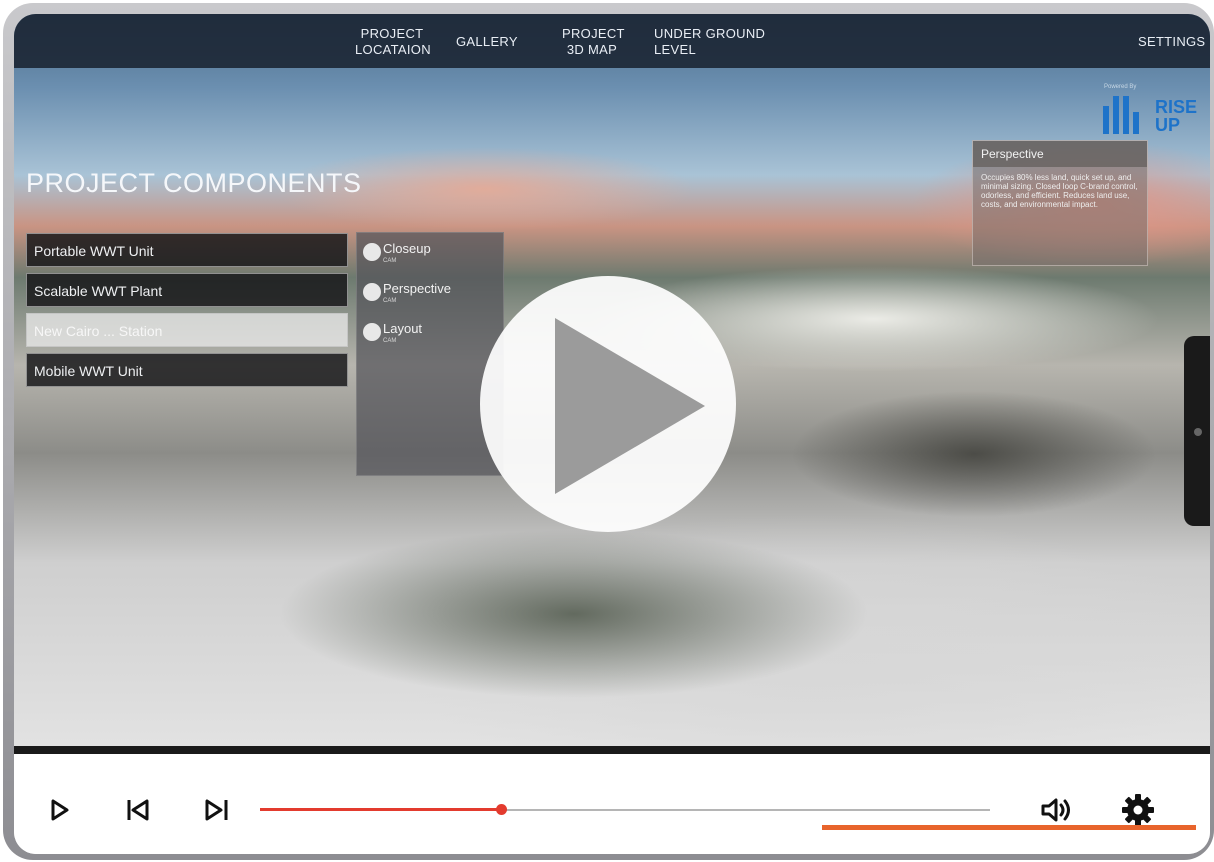 This screenshot has width=1214, height=862. What do you see at coordinates (1009, 827) in the screenshot?
I see `orange-accent-bar` at bounding box center [1009, 827].